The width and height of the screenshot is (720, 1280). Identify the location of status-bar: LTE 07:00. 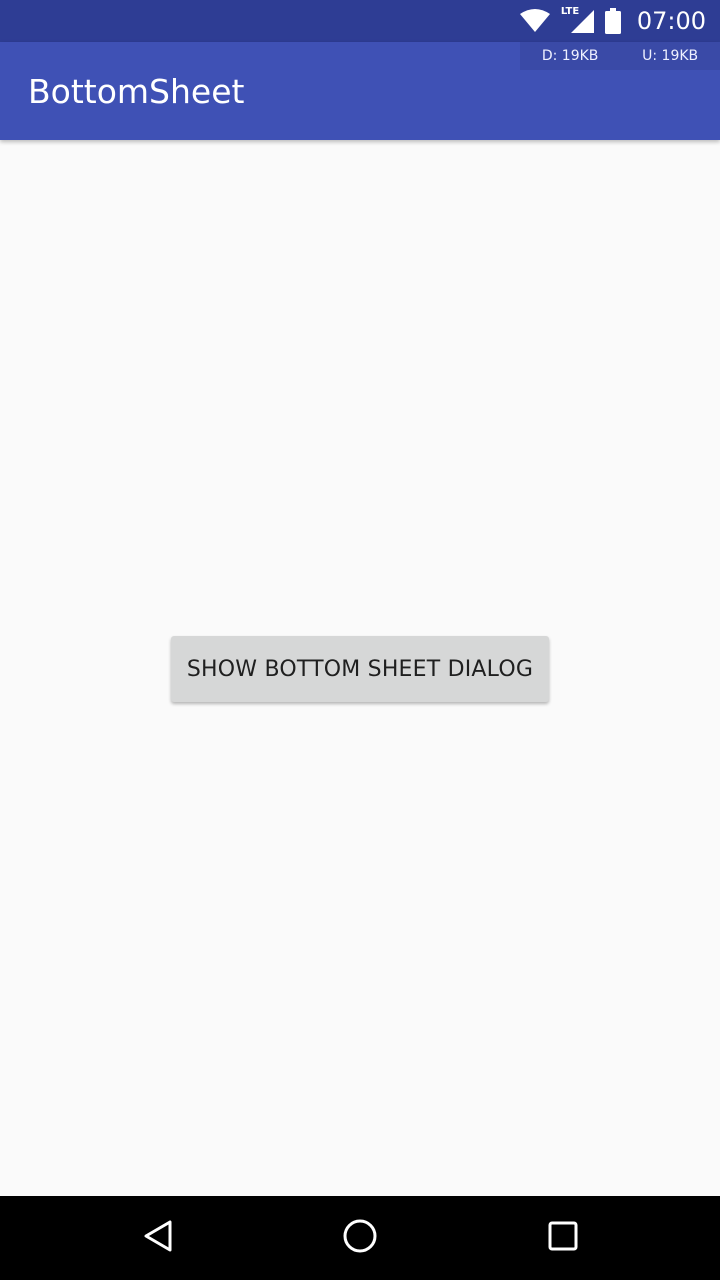
(360, 21).